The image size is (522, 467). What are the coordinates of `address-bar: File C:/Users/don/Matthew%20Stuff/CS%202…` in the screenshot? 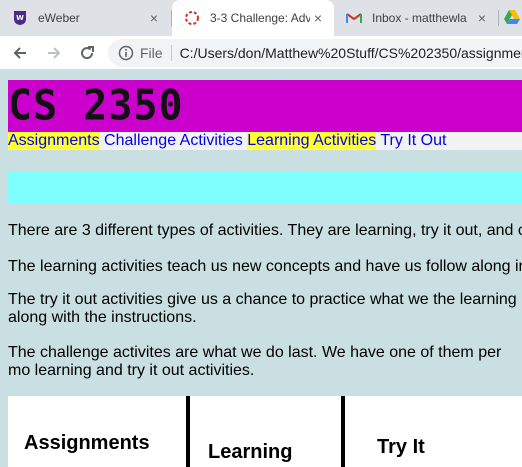 It's located at (315, 53).